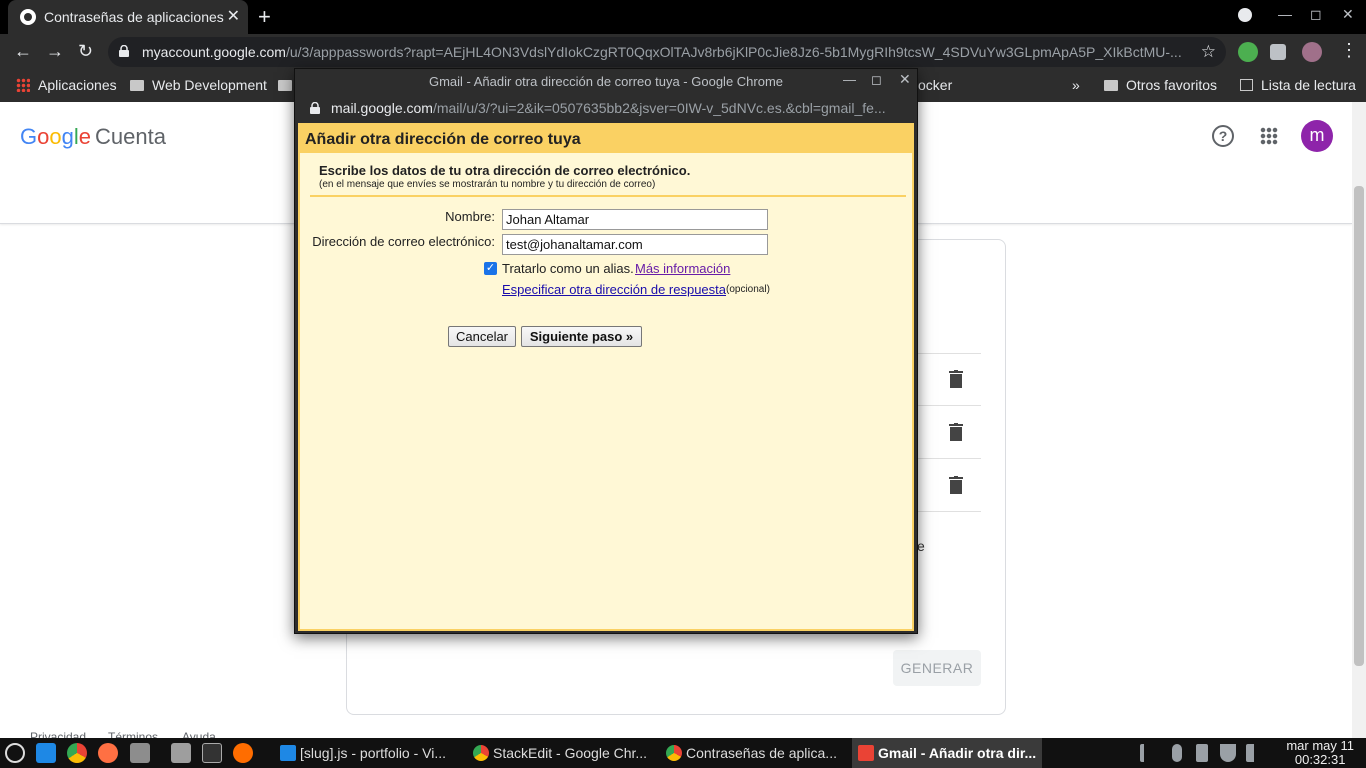 This screenshot has height=768, width=1366. I want to click on files-icon, so click(140, 753).